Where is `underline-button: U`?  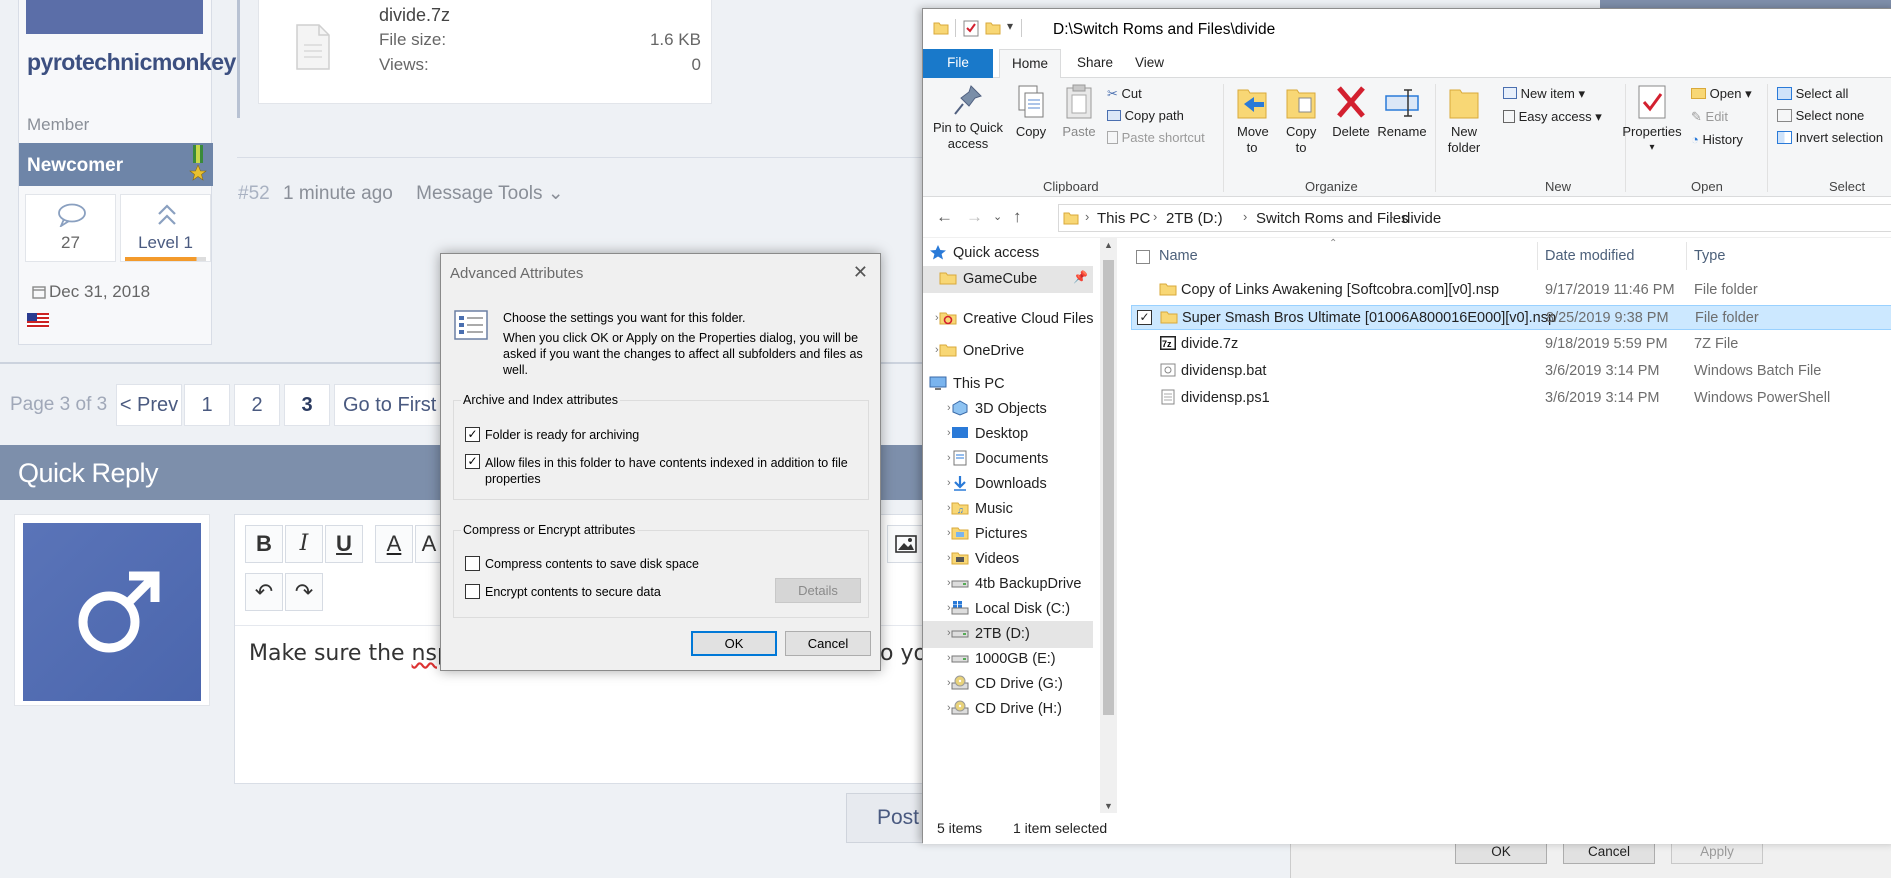
underline-button: U is located at coordinates (344, 544).